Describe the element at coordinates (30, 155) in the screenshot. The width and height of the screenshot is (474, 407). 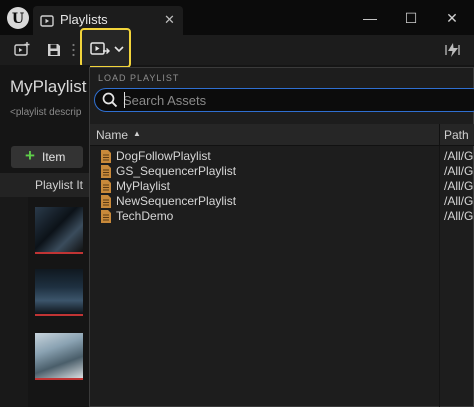
I see `plus-icon: +` at that location.